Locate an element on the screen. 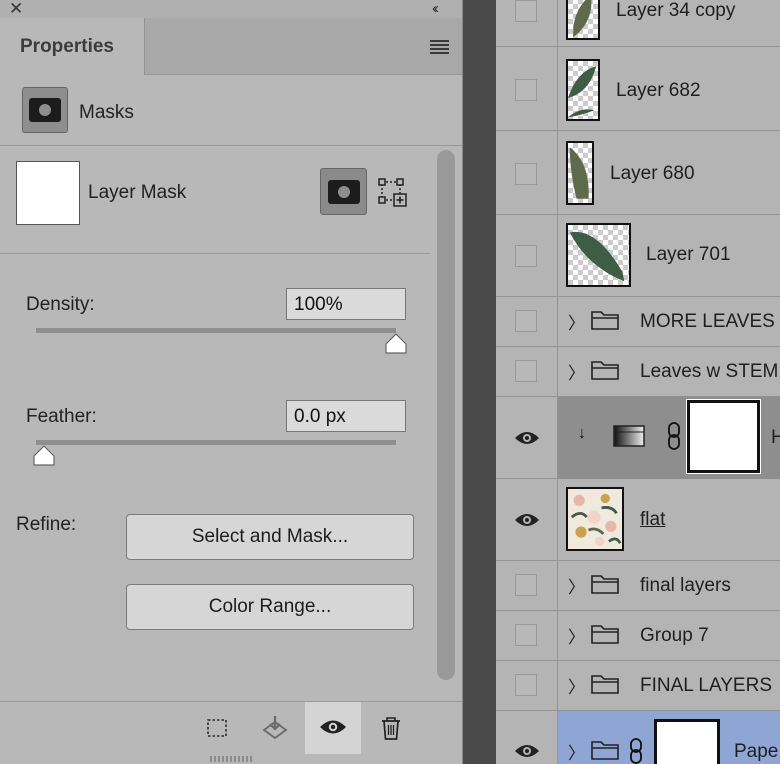  layer-name: flat is located at coordinates (653, 519).